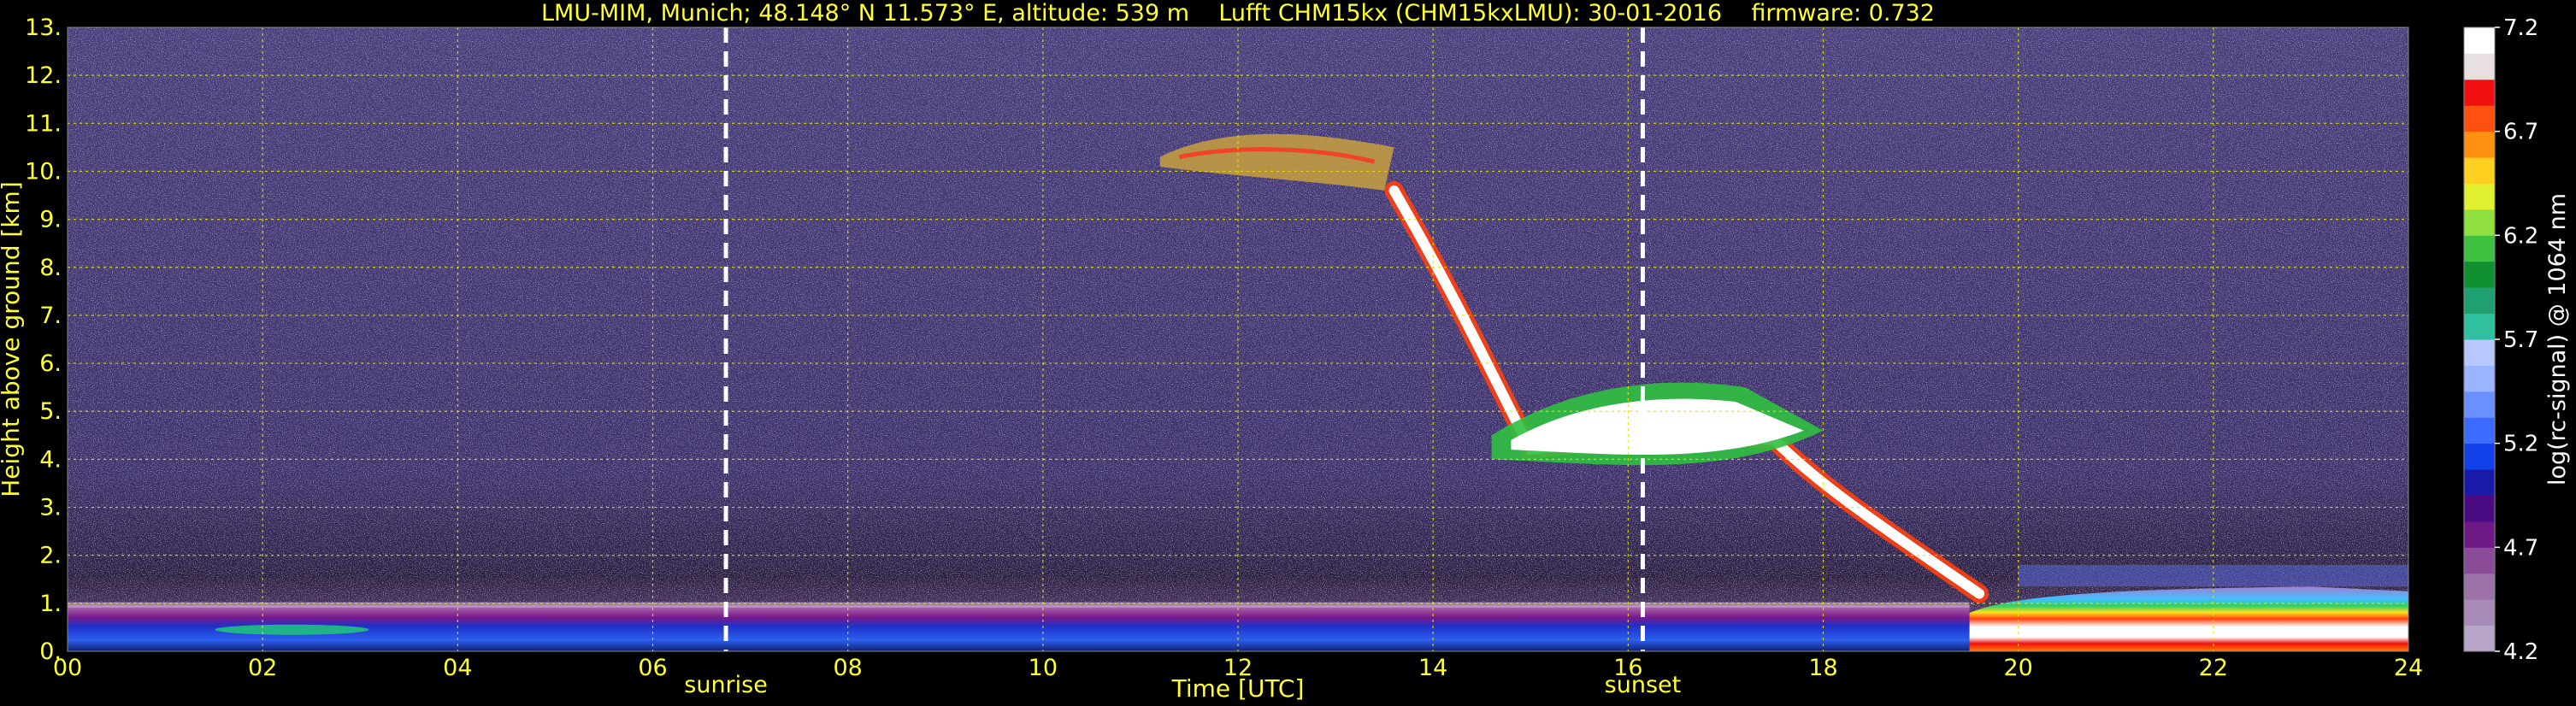 This screenshot has height=706, width=2576. Describe the element at coordinates (44, 123) in the screenshot. I see `y-tick-label: 11.` at that location.